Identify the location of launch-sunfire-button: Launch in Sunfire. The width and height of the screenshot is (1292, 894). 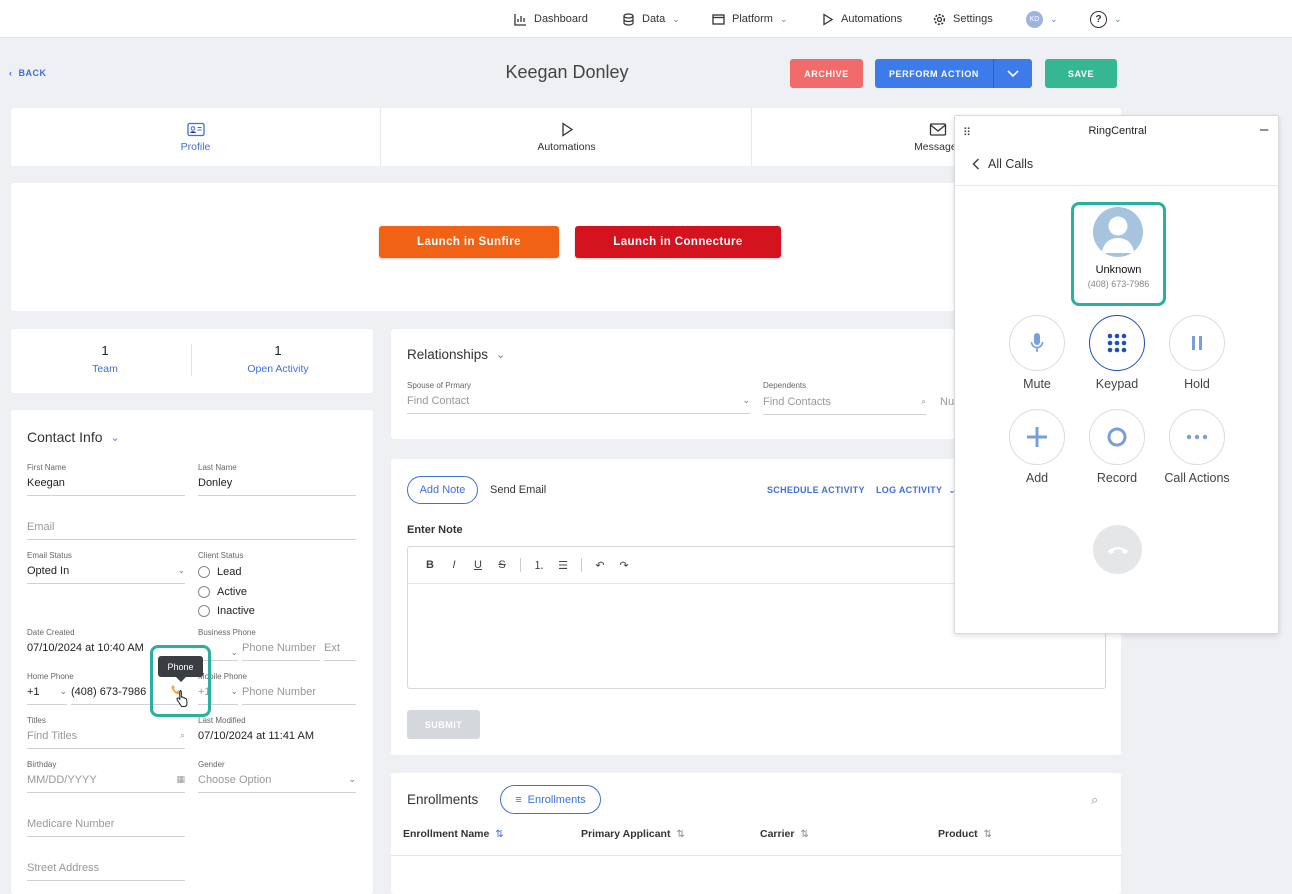
(469, 242).